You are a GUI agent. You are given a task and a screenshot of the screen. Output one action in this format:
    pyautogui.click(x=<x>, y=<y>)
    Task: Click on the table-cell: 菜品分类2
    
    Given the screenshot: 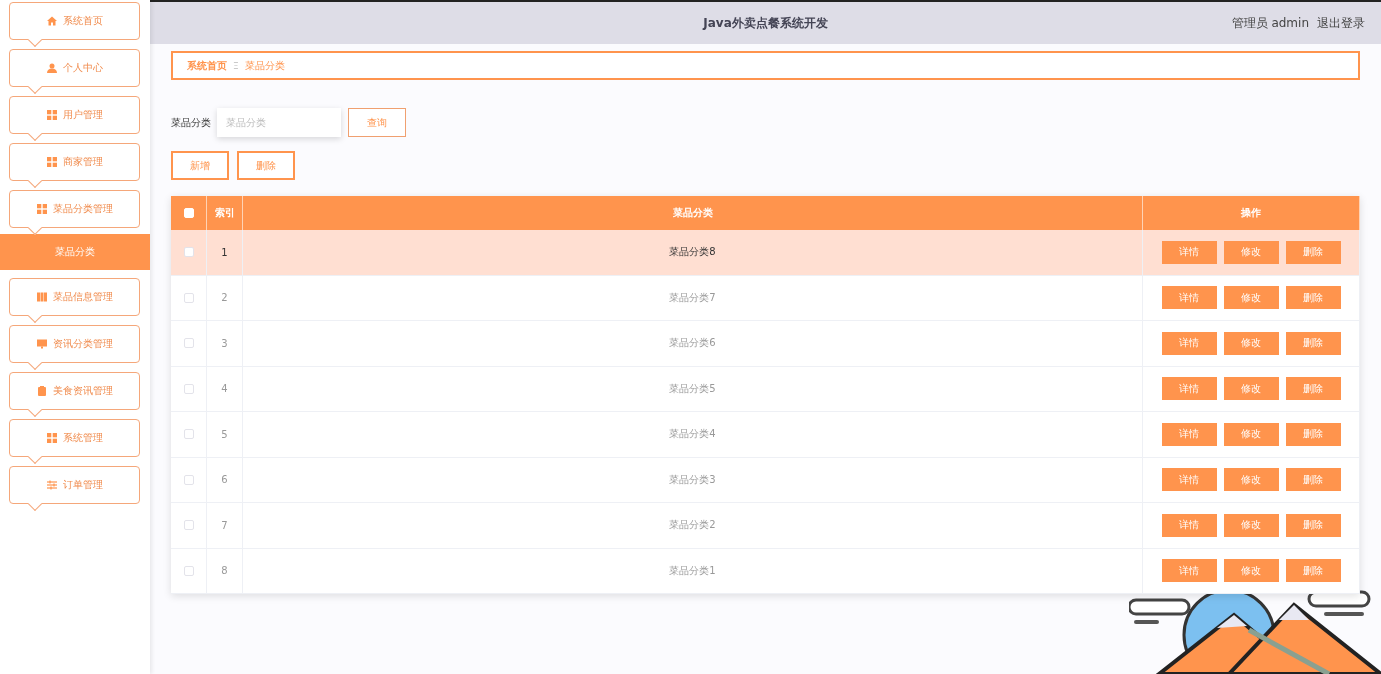 What is the action you would take?
    pyautogui.click(x=693, y=526)
    